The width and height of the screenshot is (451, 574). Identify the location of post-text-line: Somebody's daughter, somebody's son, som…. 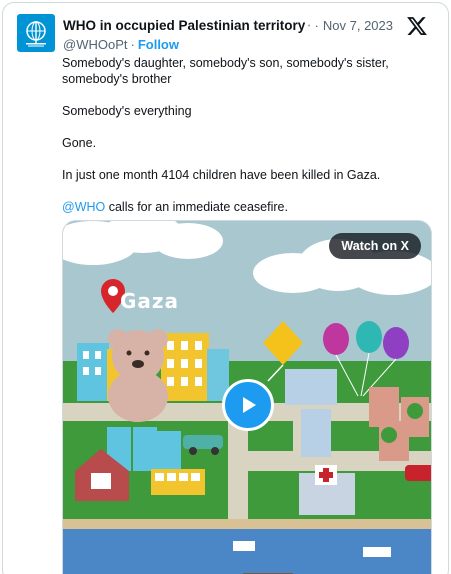
(225, 71).